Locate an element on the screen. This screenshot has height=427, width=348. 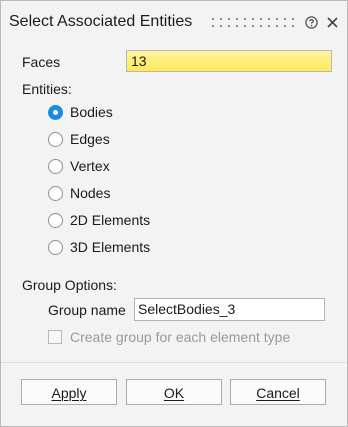
create-group-per-type-label: Create group for each element type is located at coordinates (180, 337).